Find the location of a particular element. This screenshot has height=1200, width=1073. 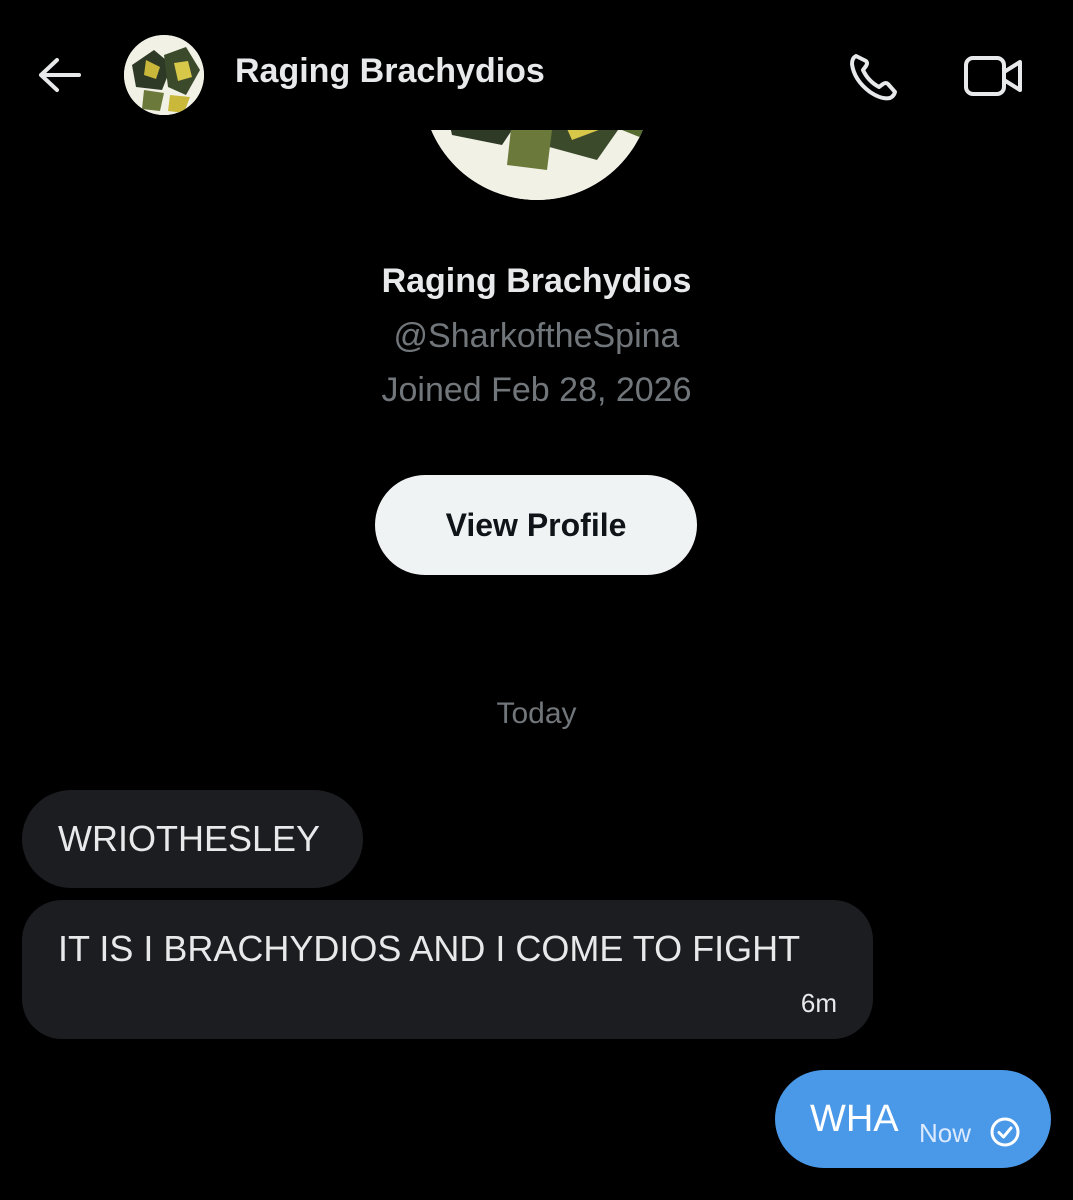

message-timestamp: Now is located at coordinates (945, 1133).